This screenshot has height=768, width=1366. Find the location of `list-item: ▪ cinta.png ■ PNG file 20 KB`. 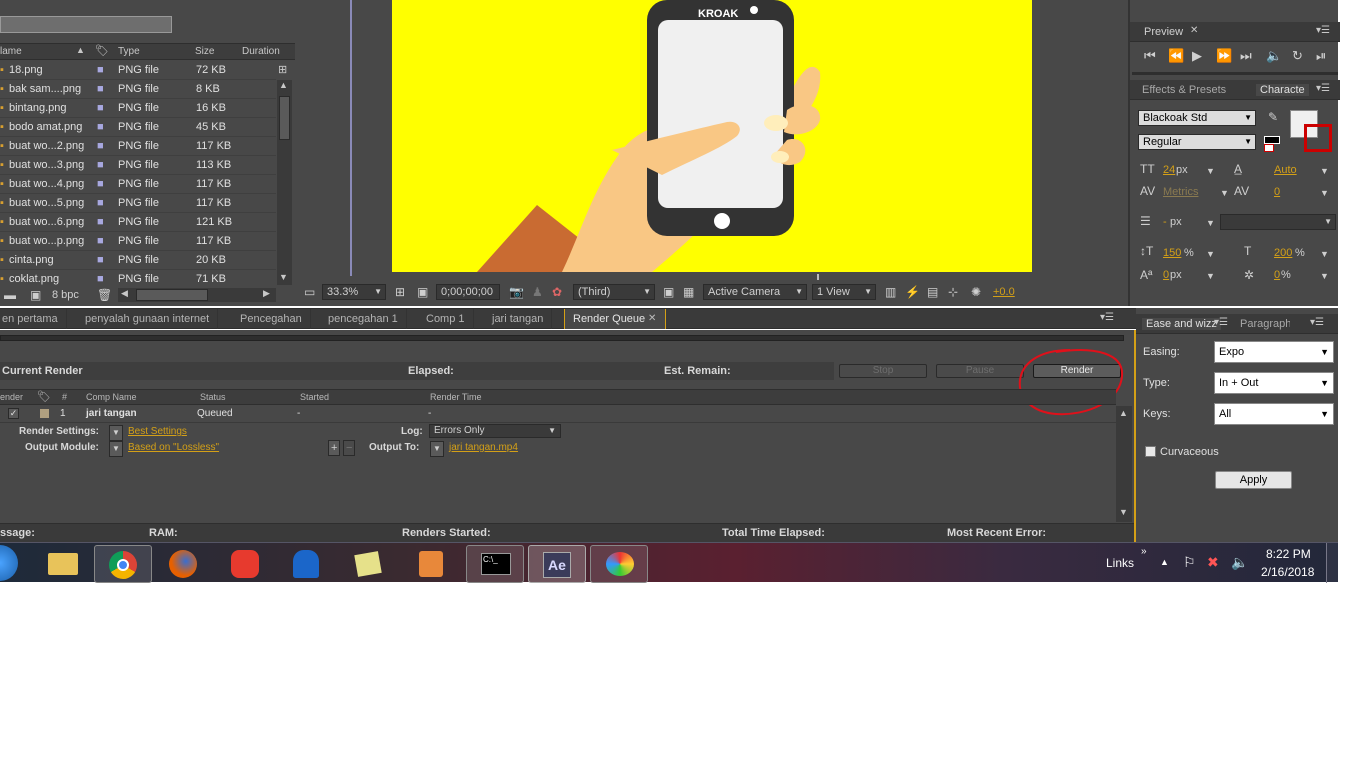

list-item: ▪ cinta.png ■ PNG file 20 KB is located at coordinates (138, 260).